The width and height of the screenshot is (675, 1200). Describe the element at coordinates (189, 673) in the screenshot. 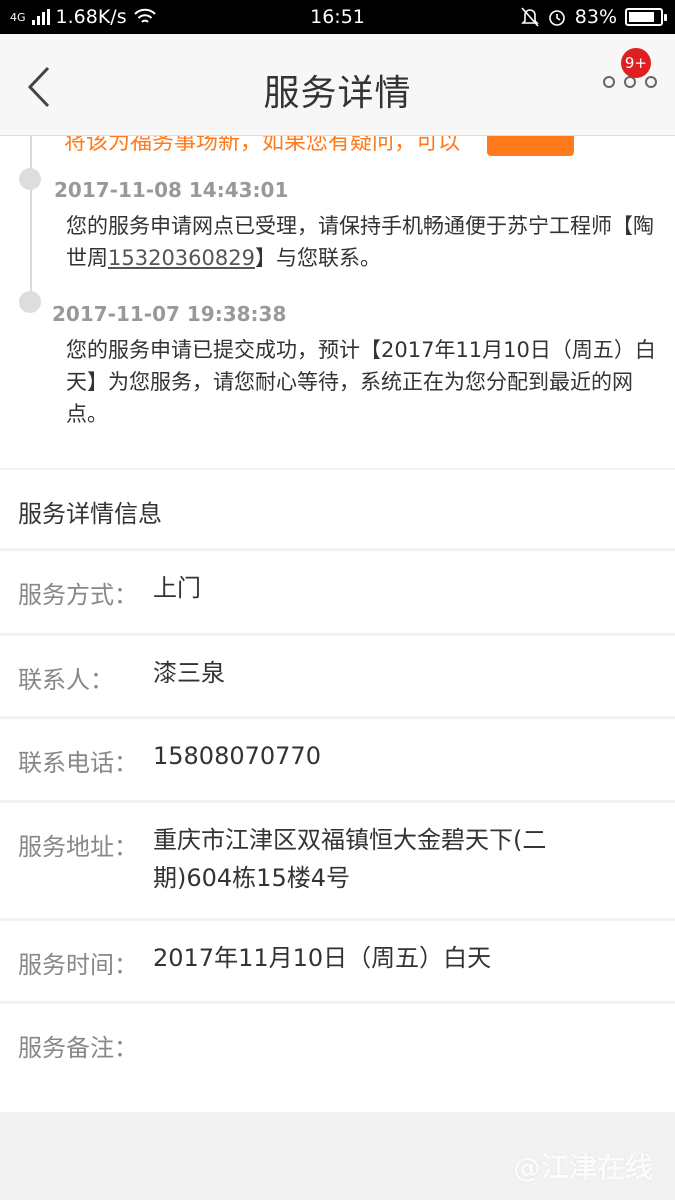

I see `row-value: 漆三泉` at that location.